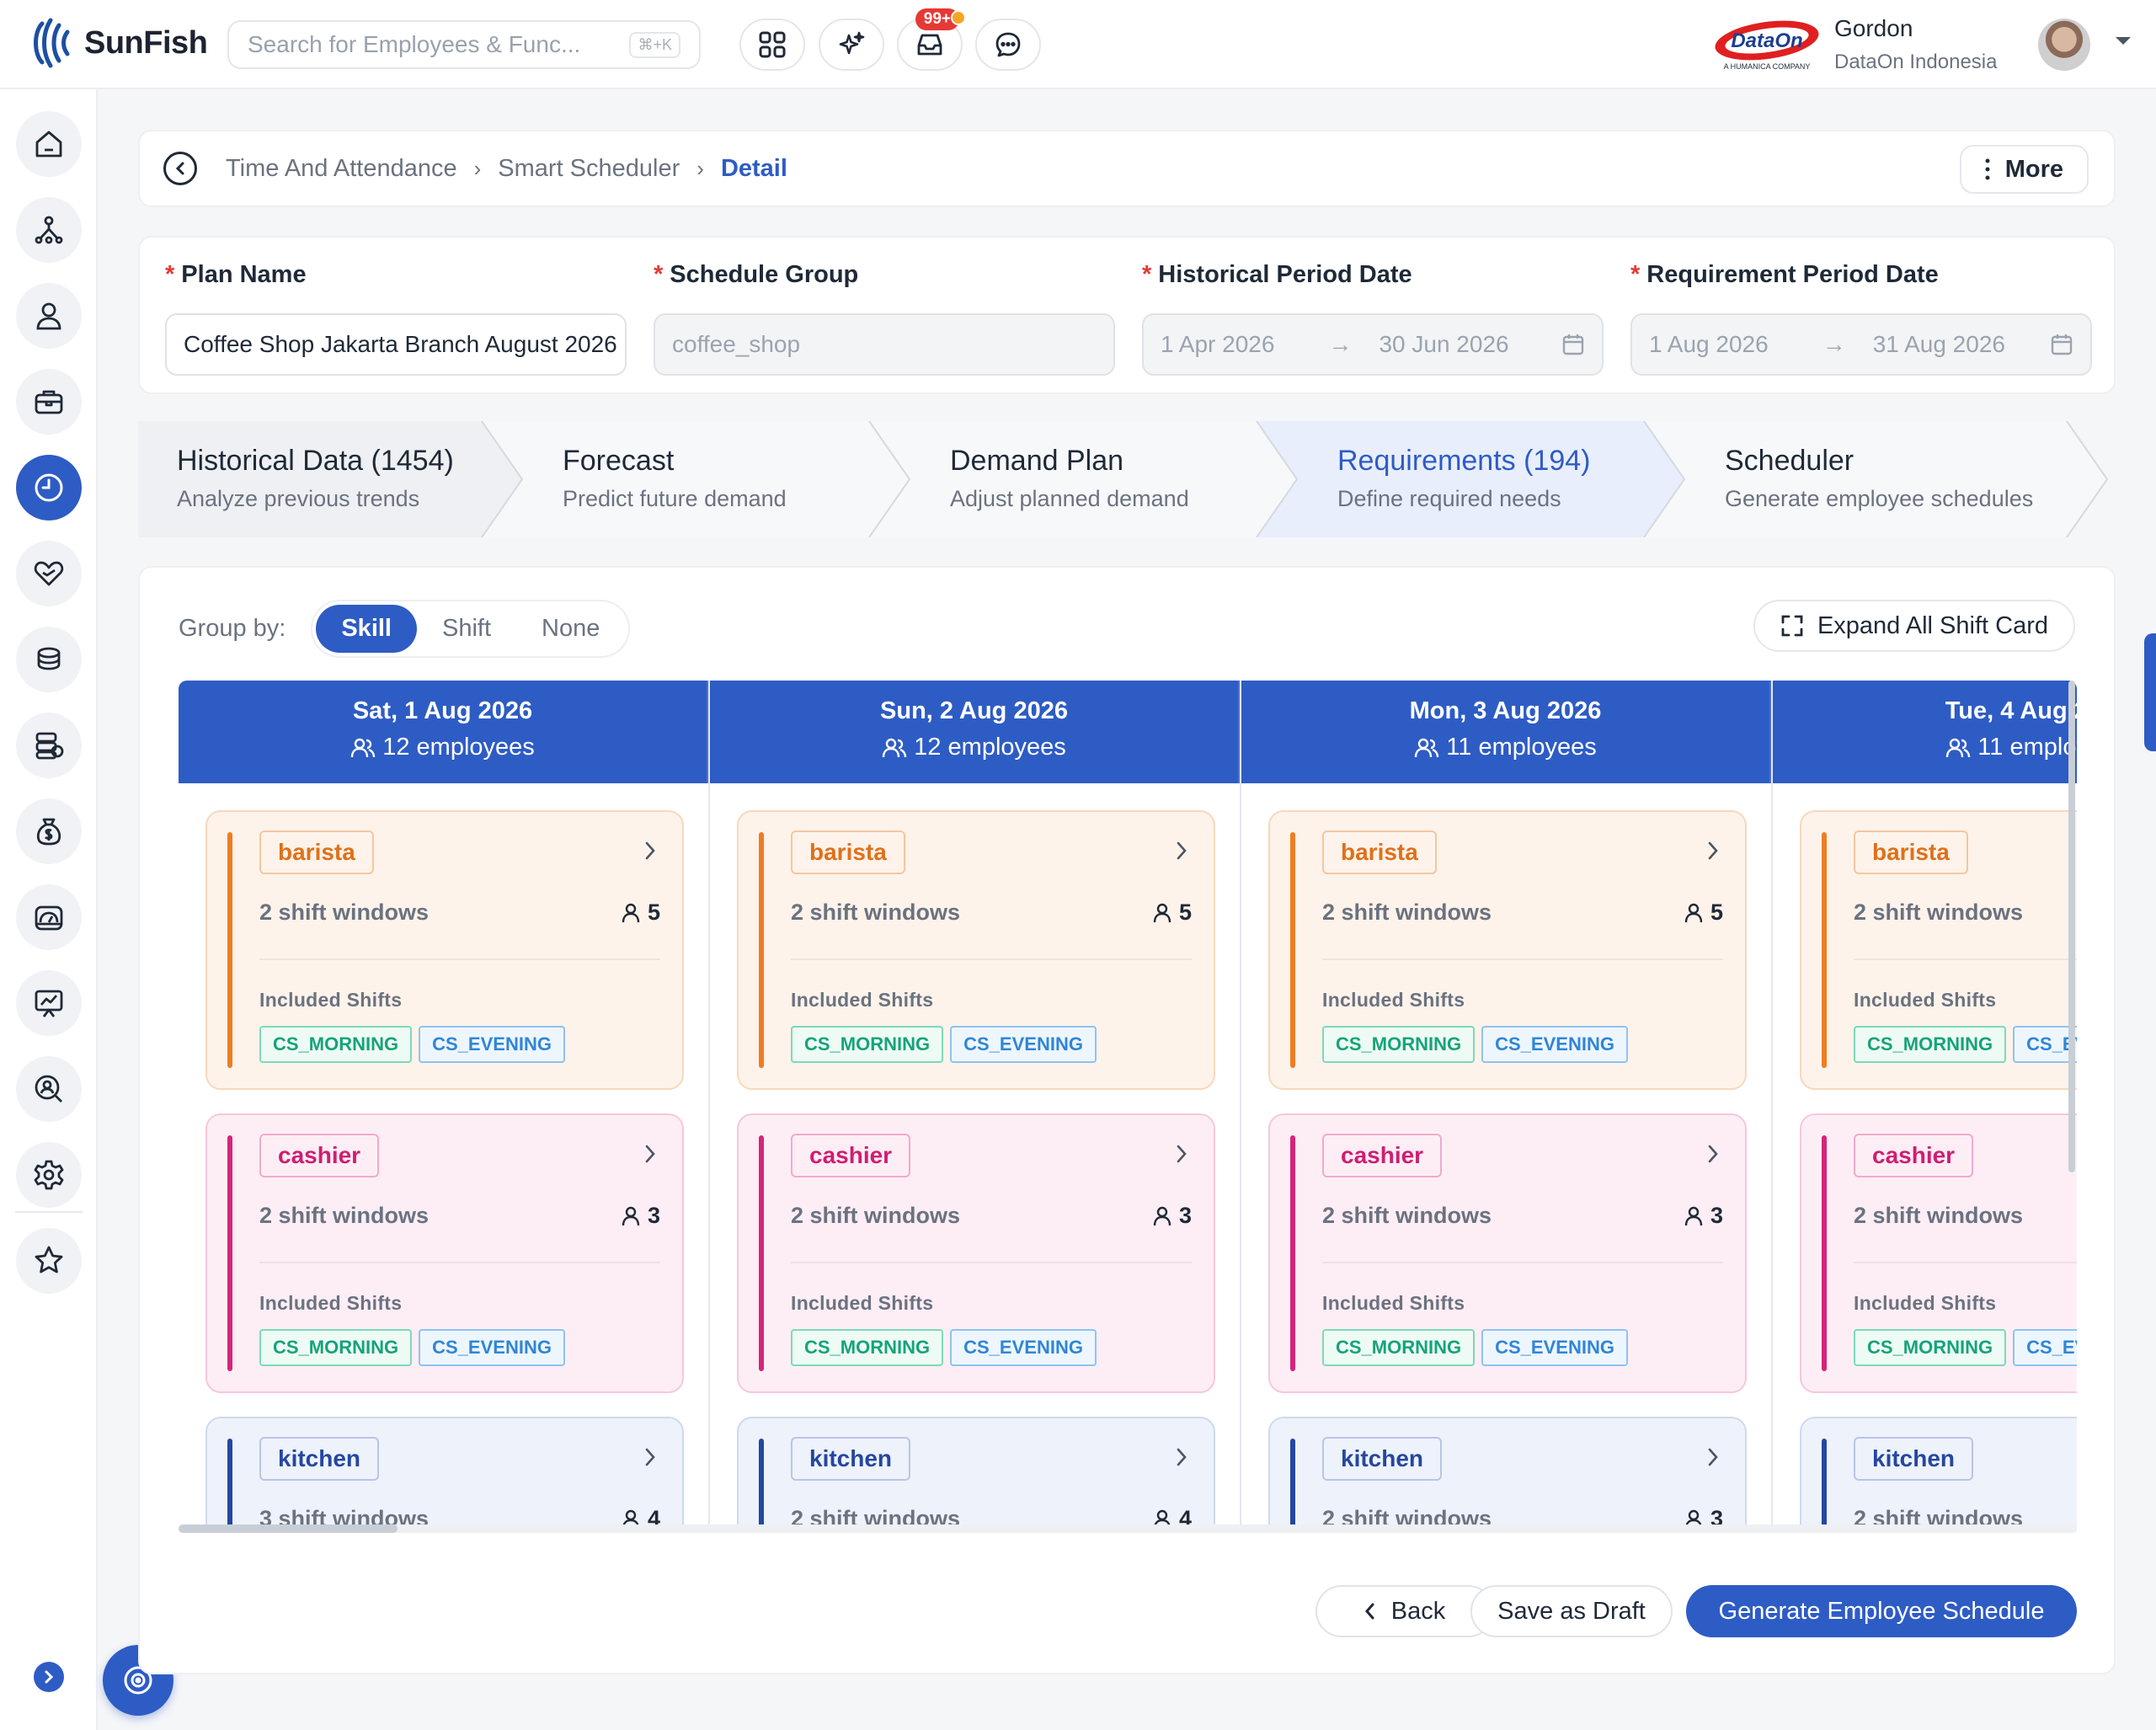 The width and height of the screenshot is (2156, 1730). I want to click on group-by-skill: Skill, so click(366, 629).